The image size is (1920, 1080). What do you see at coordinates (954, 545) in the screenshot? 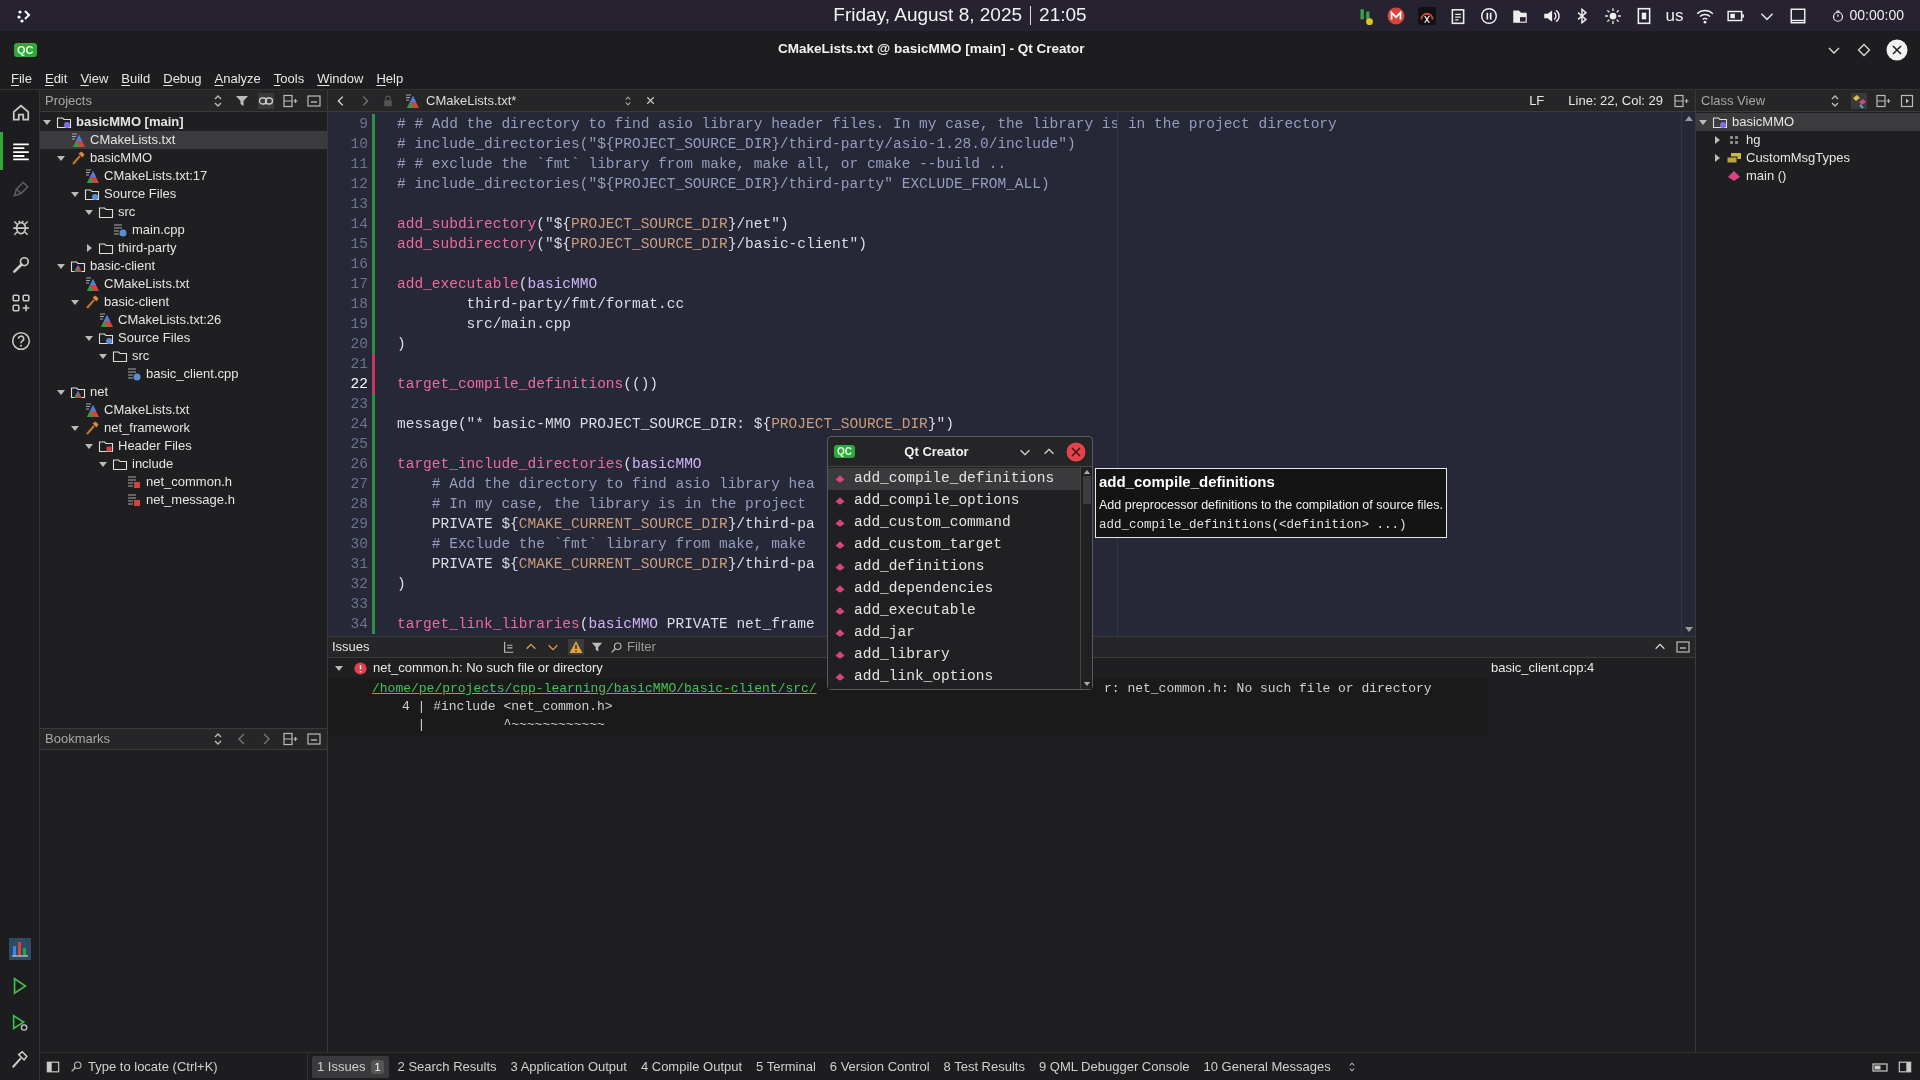
I see `completion-item: add_custom_target` at bounding box center [954, 545].